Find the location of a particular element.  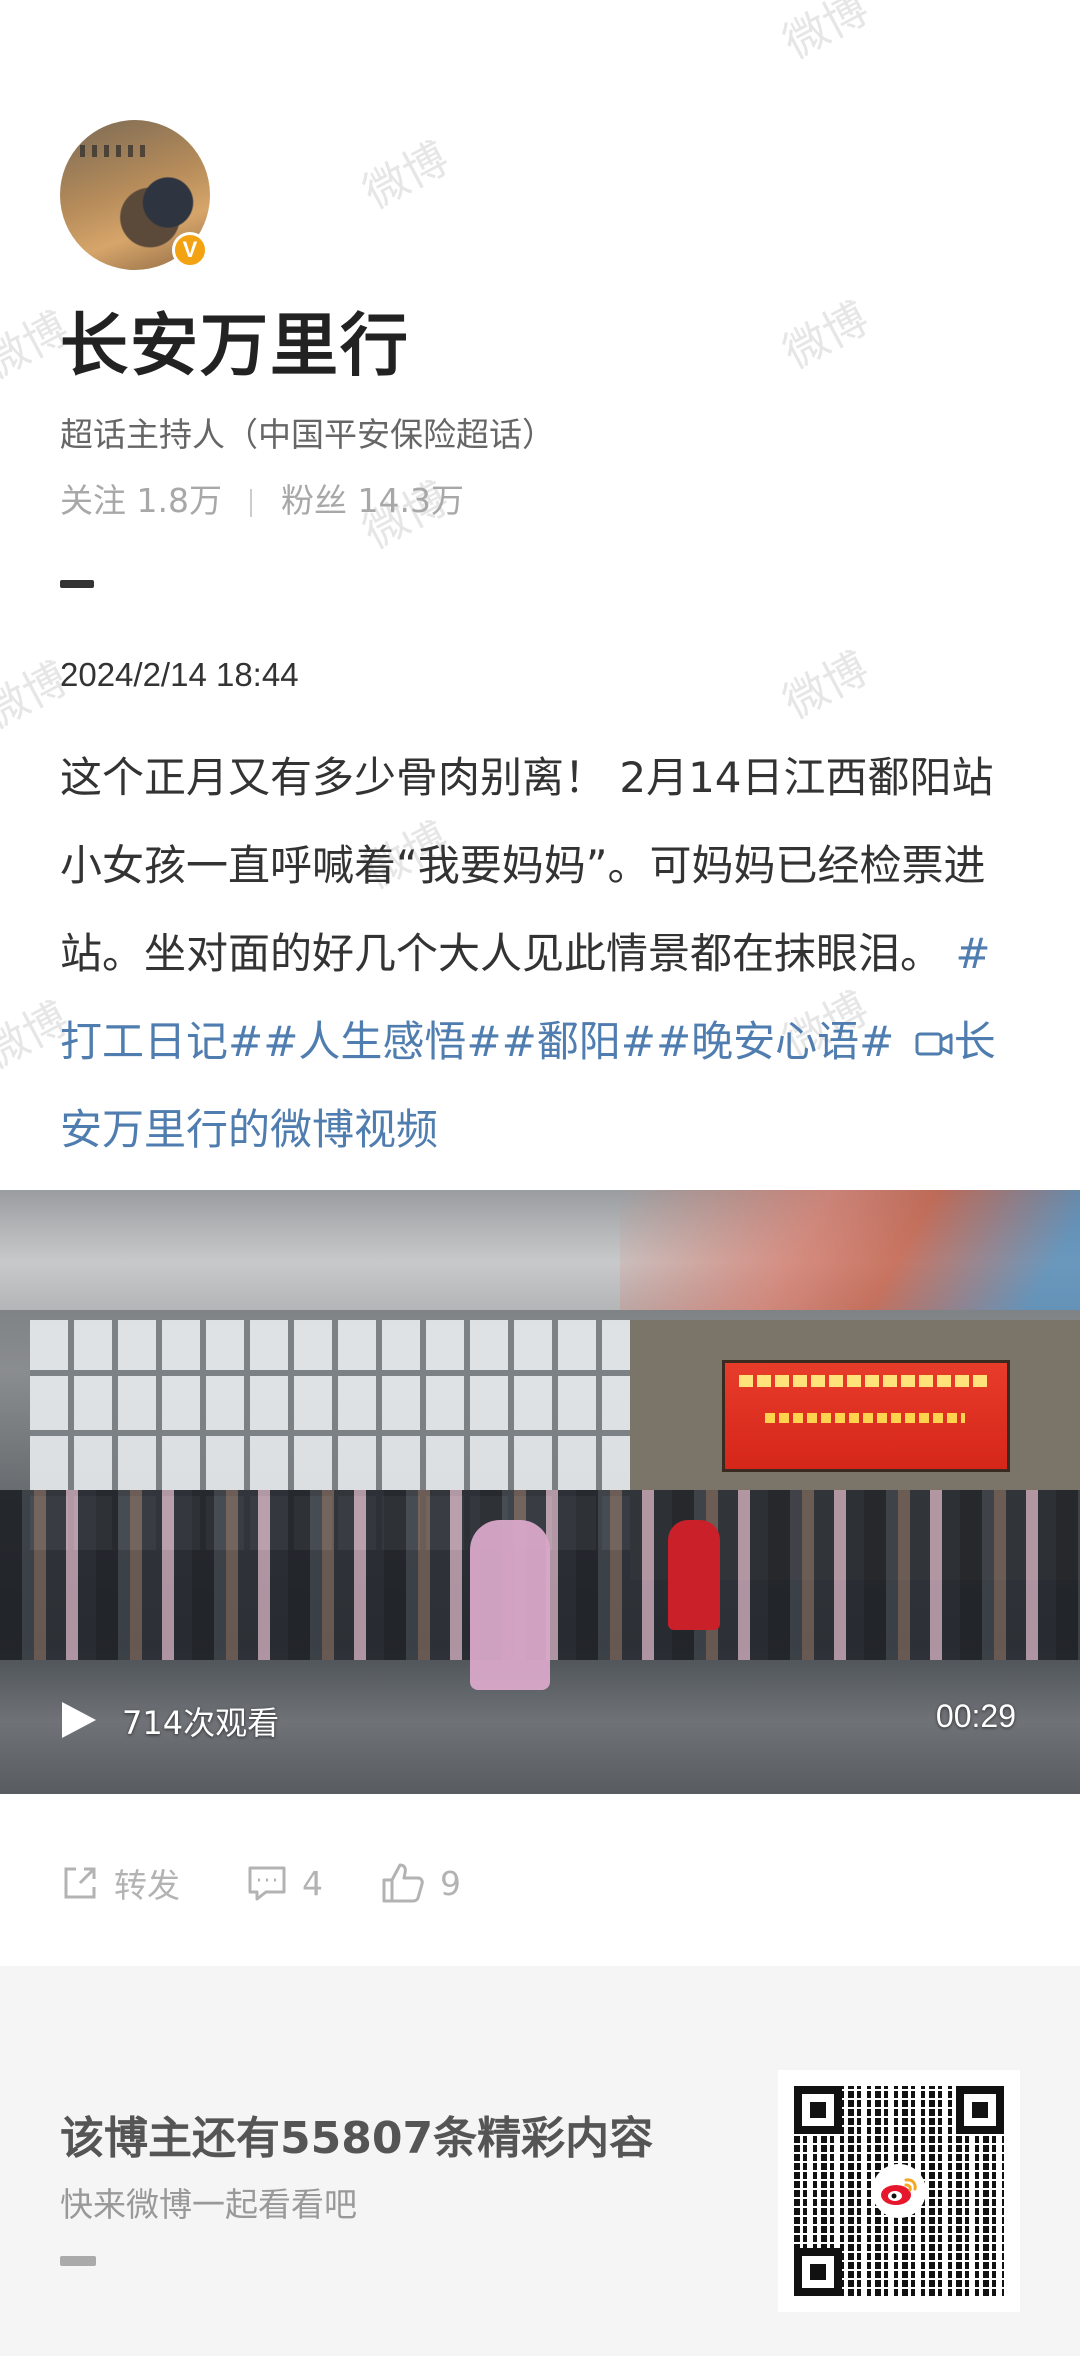

video-frame-led-sign is located at coordinates (866, 1416).